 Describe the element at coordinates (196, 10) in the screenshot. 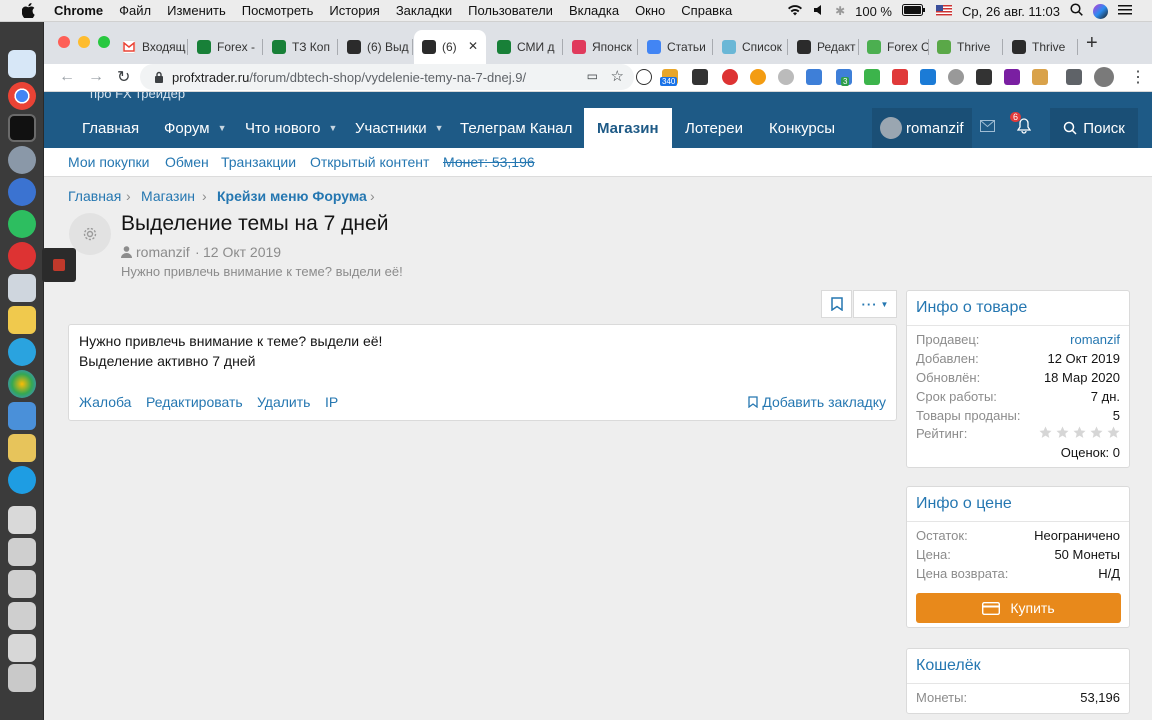

I see `menu-edit: Изменить` at that location.